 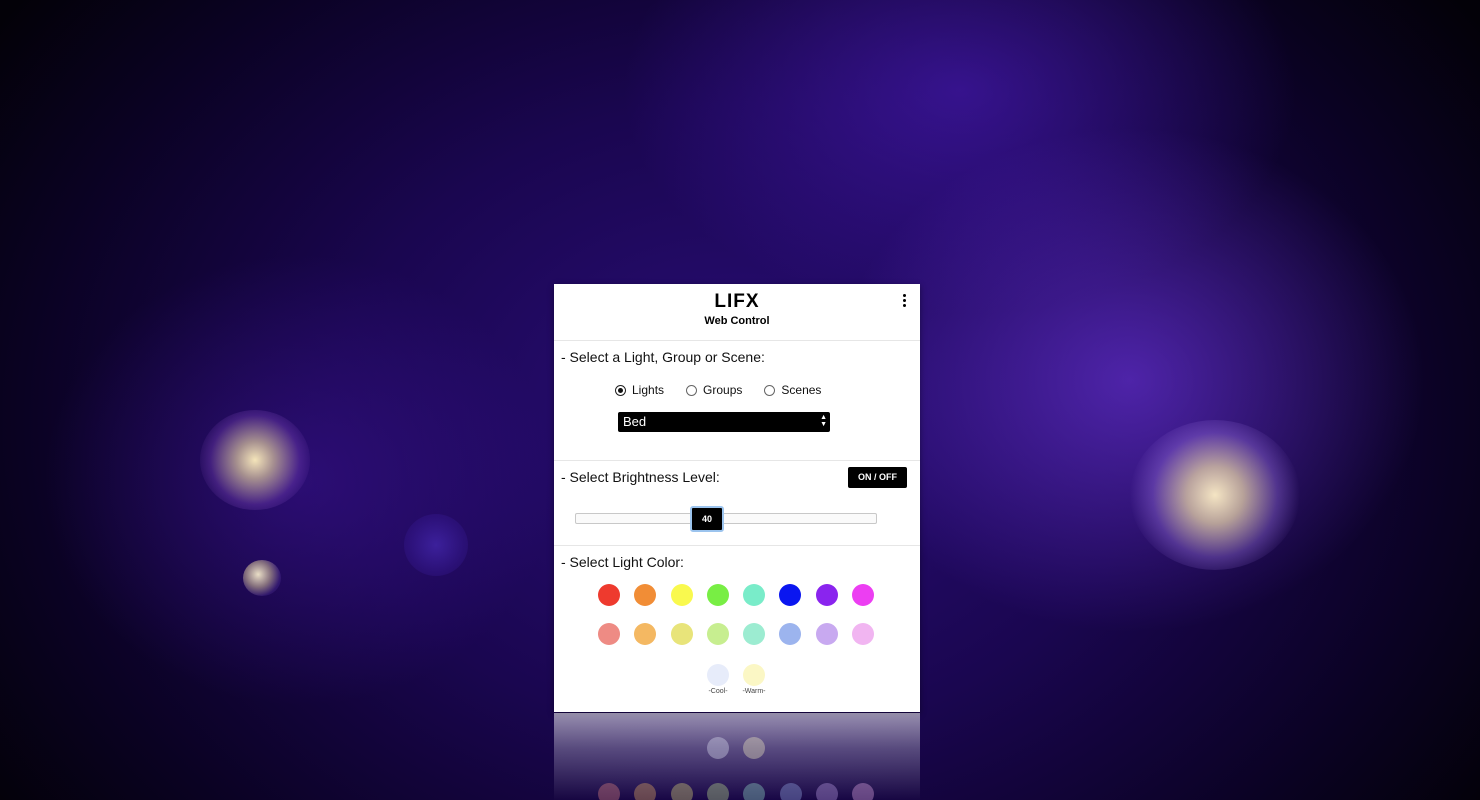 What do you see at coordinates (255, 460) in the screenshot?
I see `background-flare-left` at bounding box center [255, 460].